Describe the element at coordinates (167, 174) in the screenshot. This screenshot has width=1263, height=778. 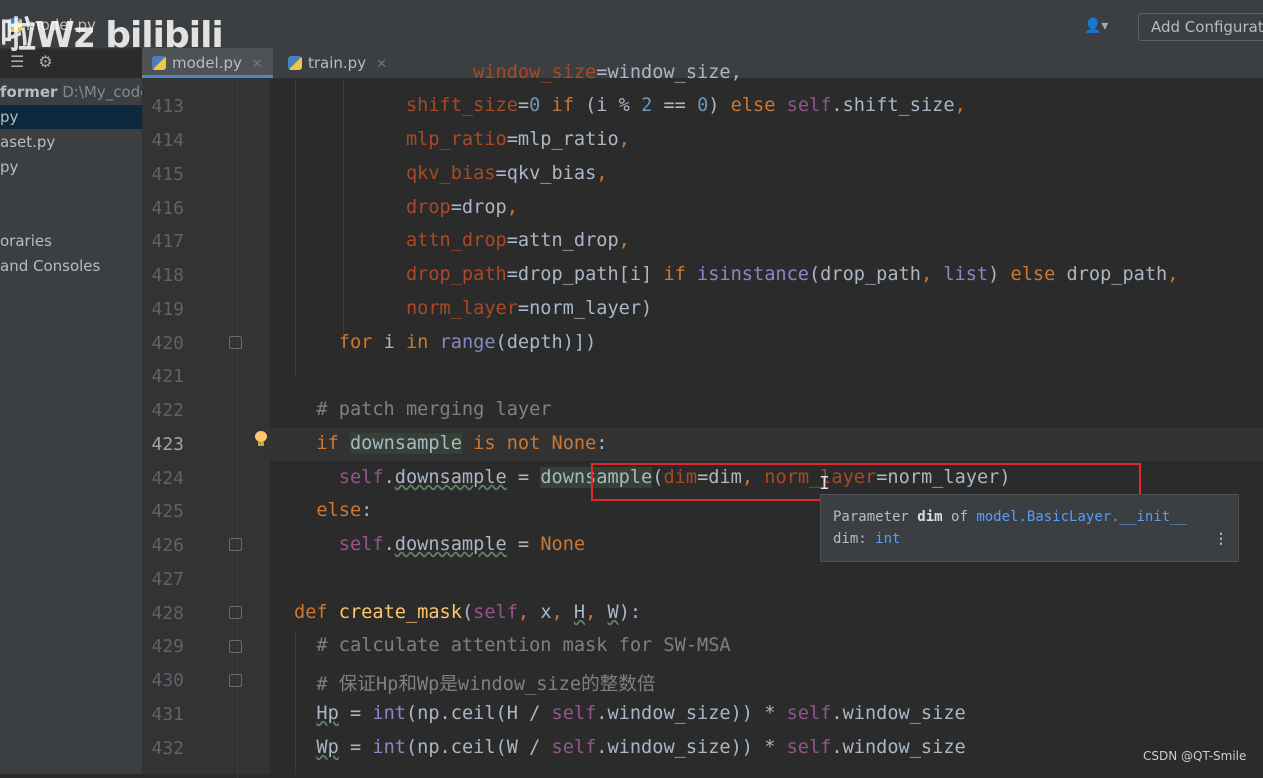
I see `line-number: 415` at that location.